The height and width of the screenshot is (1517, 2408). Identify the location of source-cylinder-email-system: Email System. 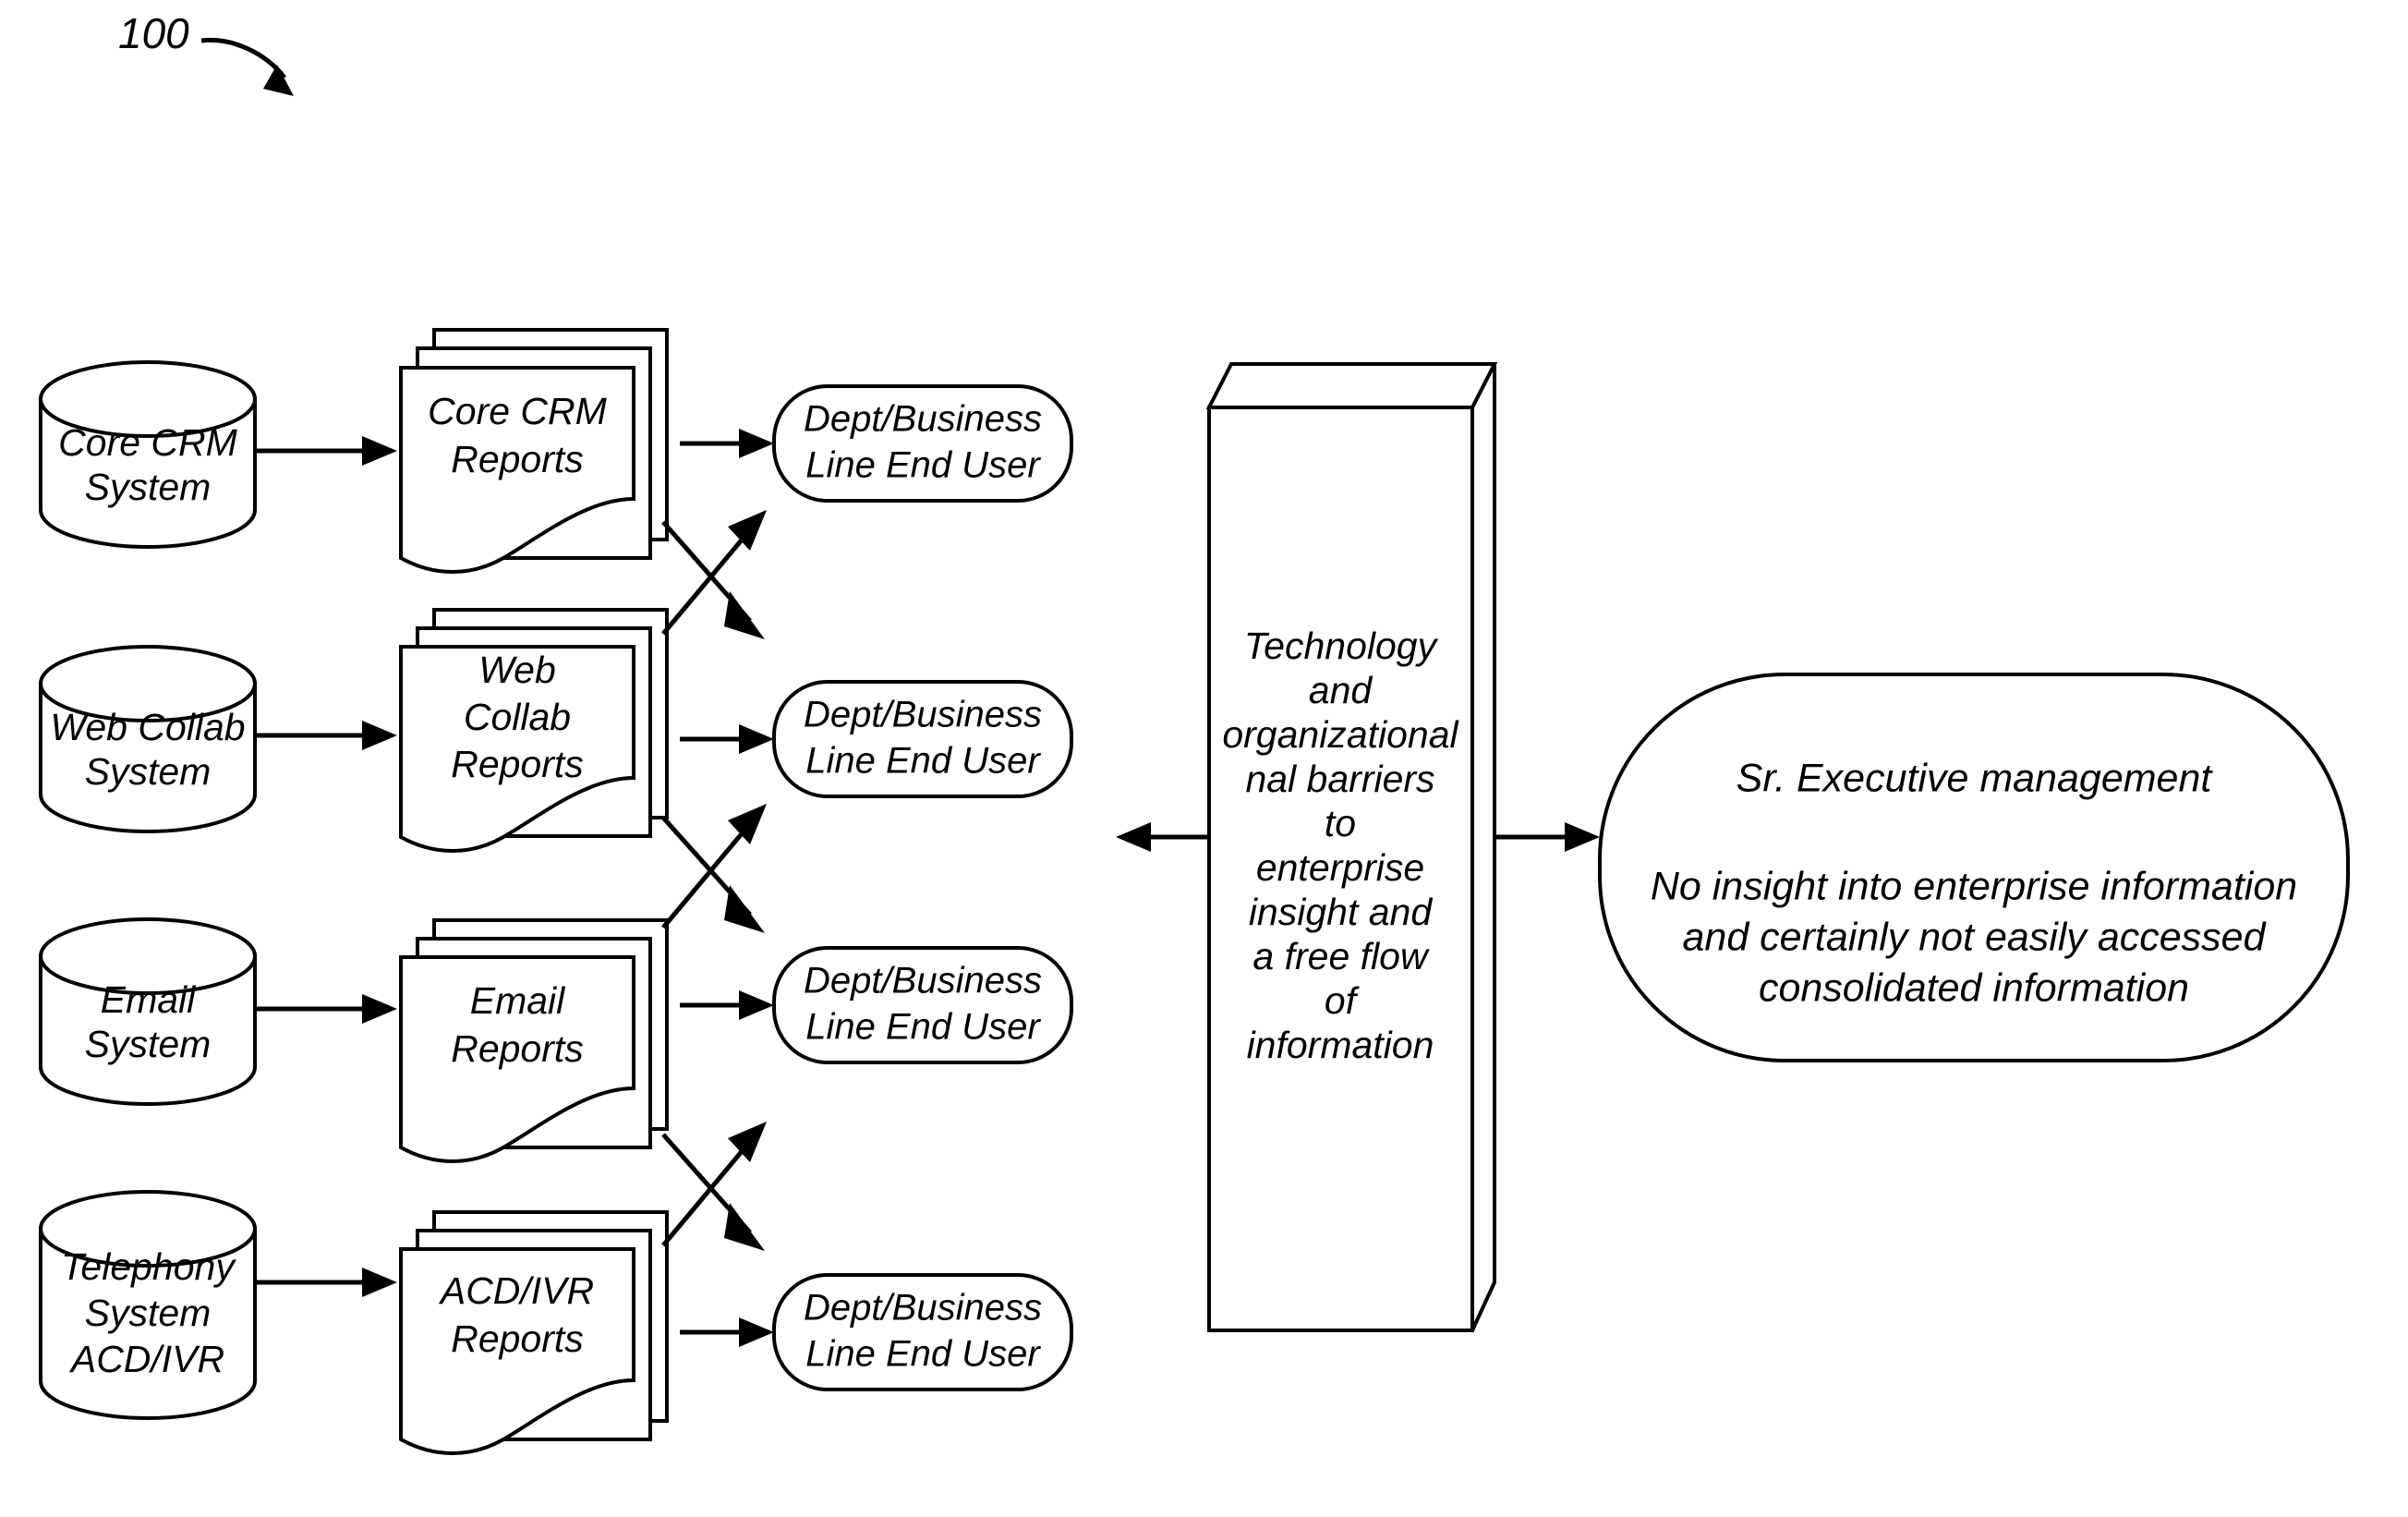
(148, 1011).